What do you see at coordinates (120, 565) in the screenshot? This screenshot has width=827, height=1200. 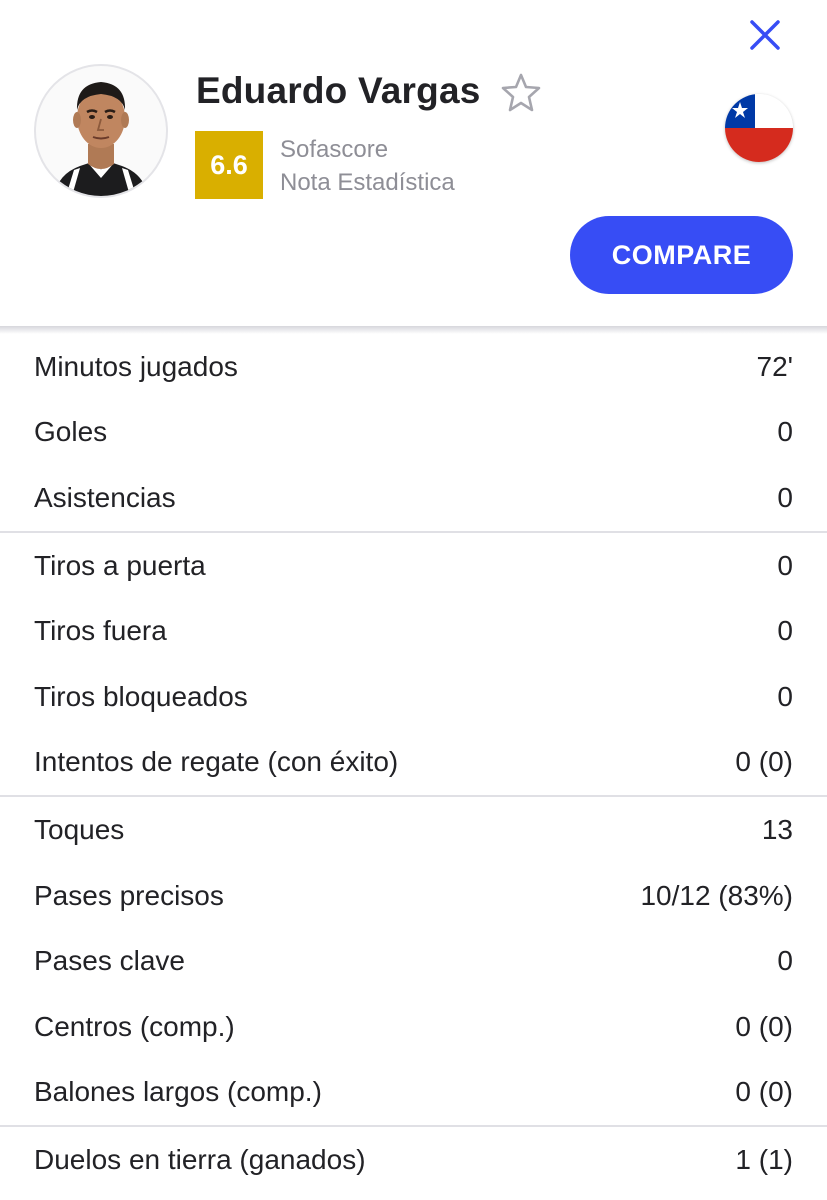 I see `stat-label: Tiros a puerta` at bounding box center [120, 565].